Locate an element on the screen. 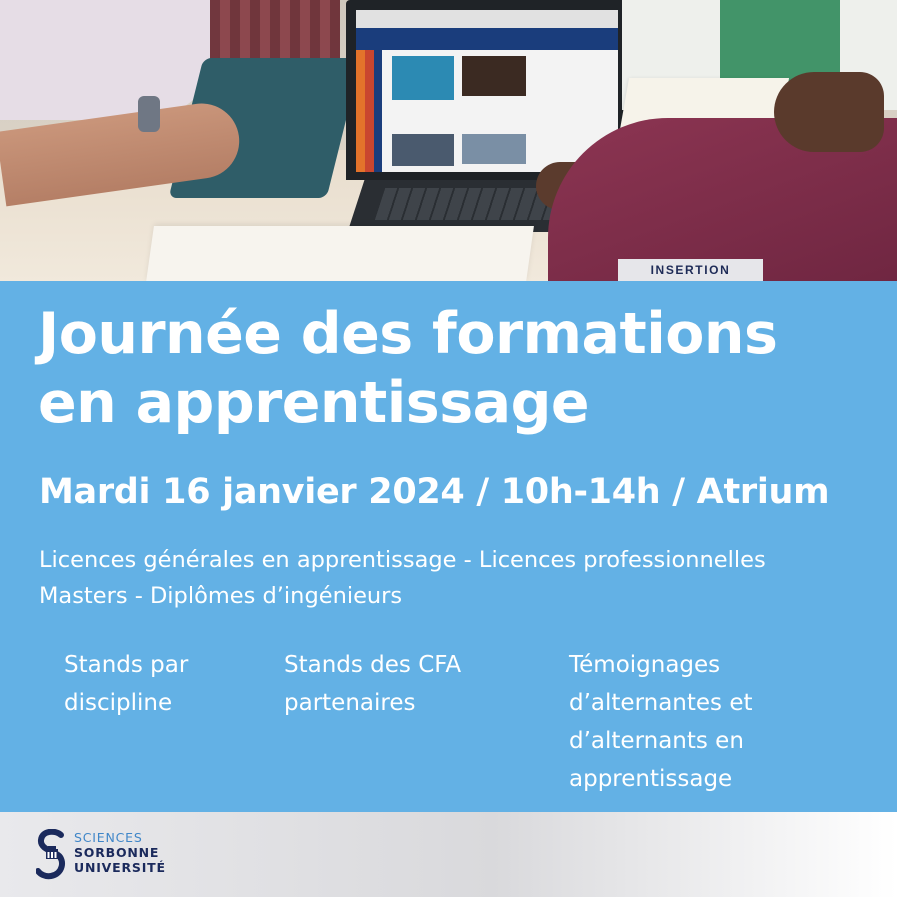  event-title-line: en apprentissage is located at coordinates (314, 403).